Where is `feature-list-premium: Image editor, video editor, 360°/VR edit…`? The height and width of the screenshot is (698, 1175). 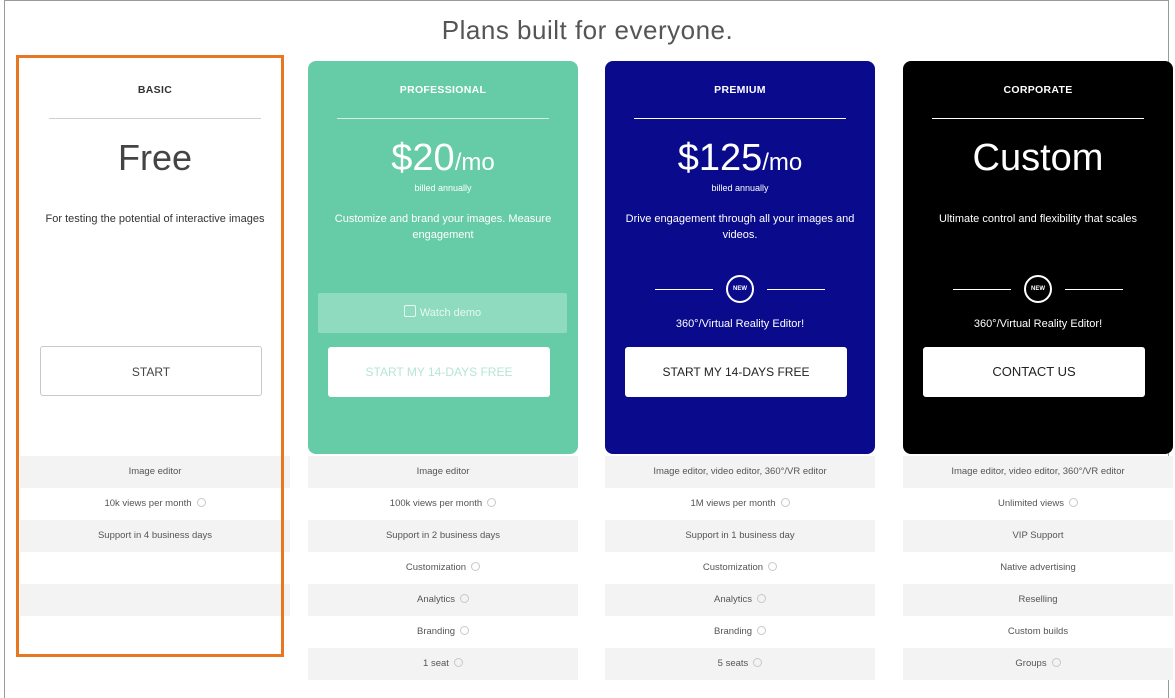 feature-list-premium: Image editor, video editor, 360°/VR edit… is located at coordinates (740, 568).